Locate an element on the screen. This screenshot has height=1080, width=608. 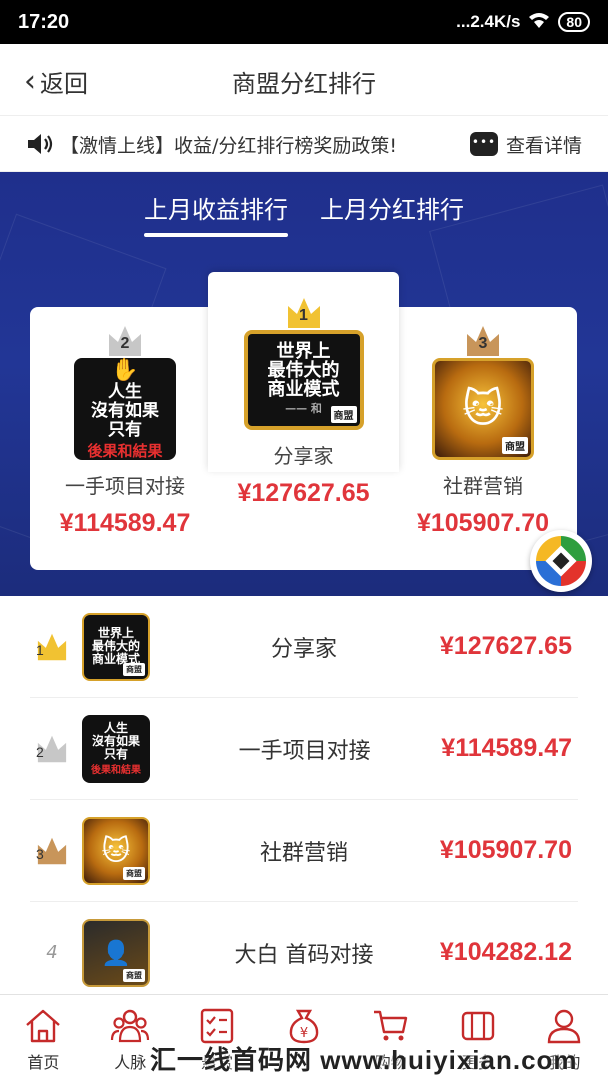
list-item: 3 🐱 商盟 社群营销 ¥105907.70 is located at coordinates (304, 851).